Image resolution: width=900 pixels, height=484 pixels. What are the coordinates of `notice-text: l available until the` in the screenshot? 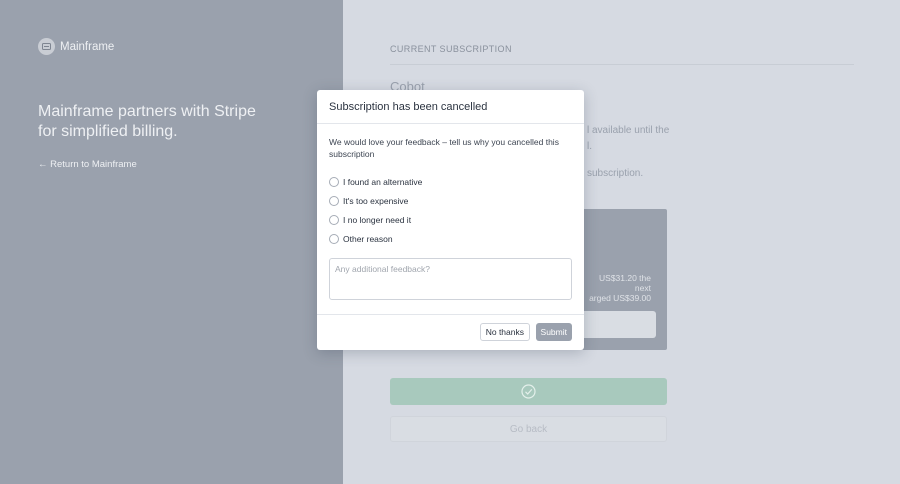 It's located at (628, 130).